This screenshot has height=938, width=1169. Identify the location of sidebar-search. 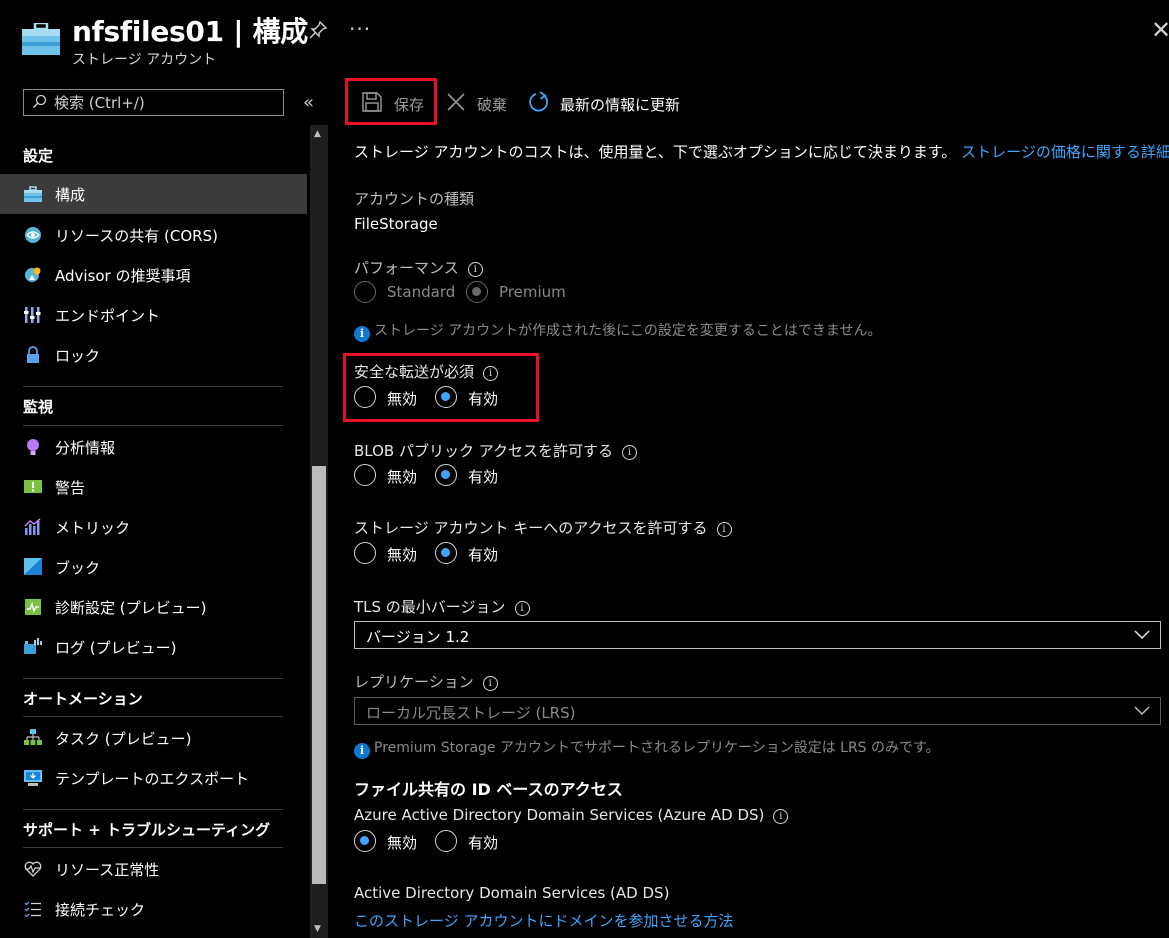
(153, 102).